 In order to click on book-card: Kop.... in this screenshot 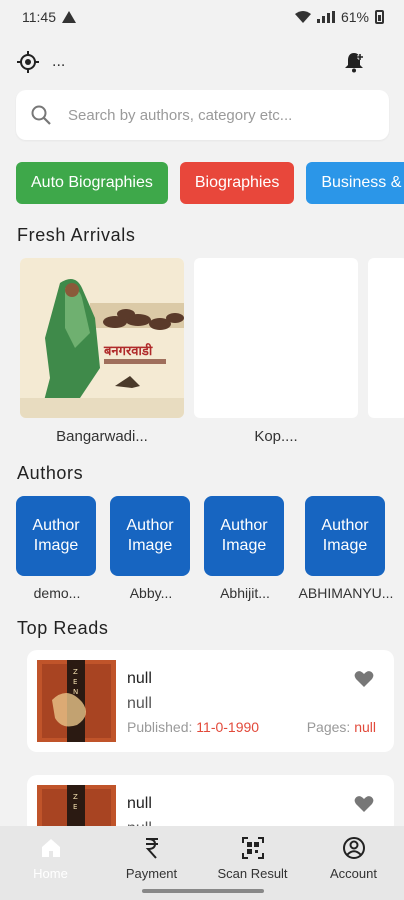, I will do `click(276, 351)`.